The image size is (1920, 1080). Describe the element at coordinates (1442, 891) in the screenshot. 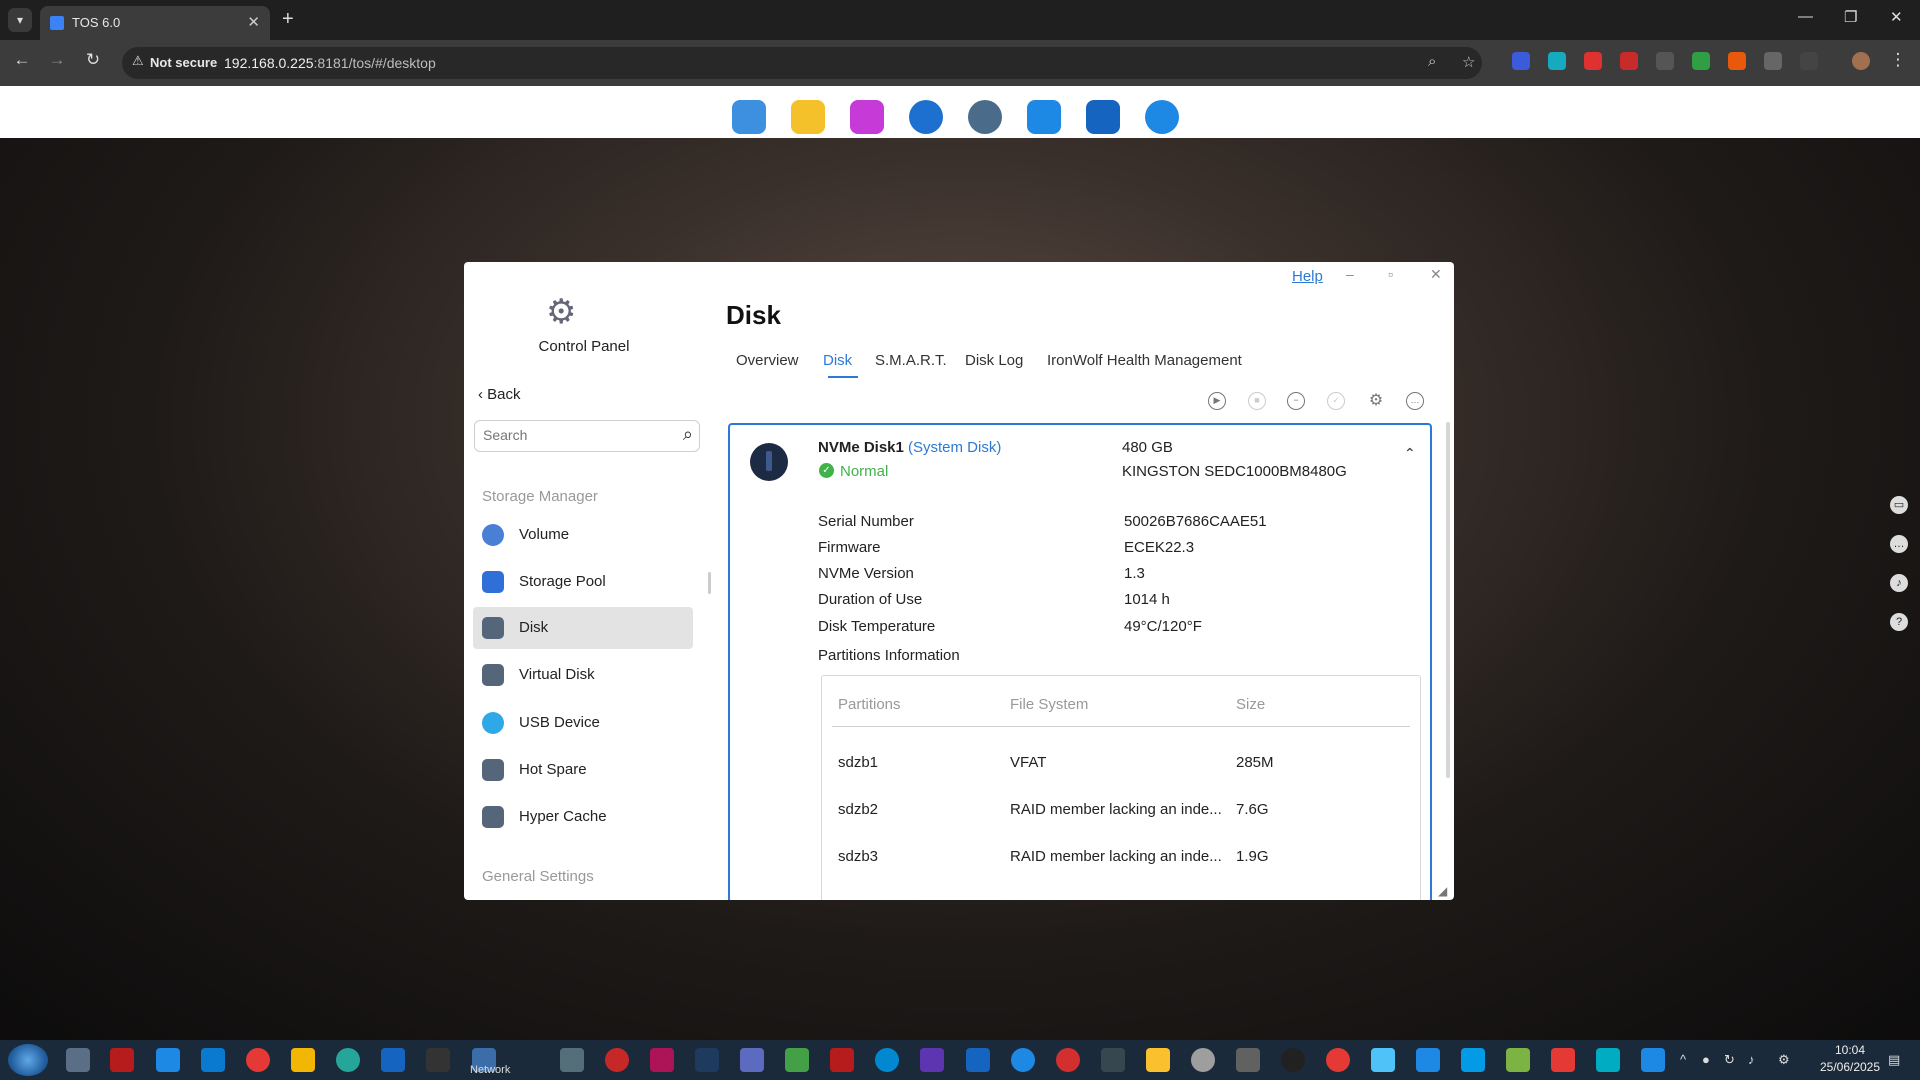

I see `resize-handle-icon: ◢` at that location.